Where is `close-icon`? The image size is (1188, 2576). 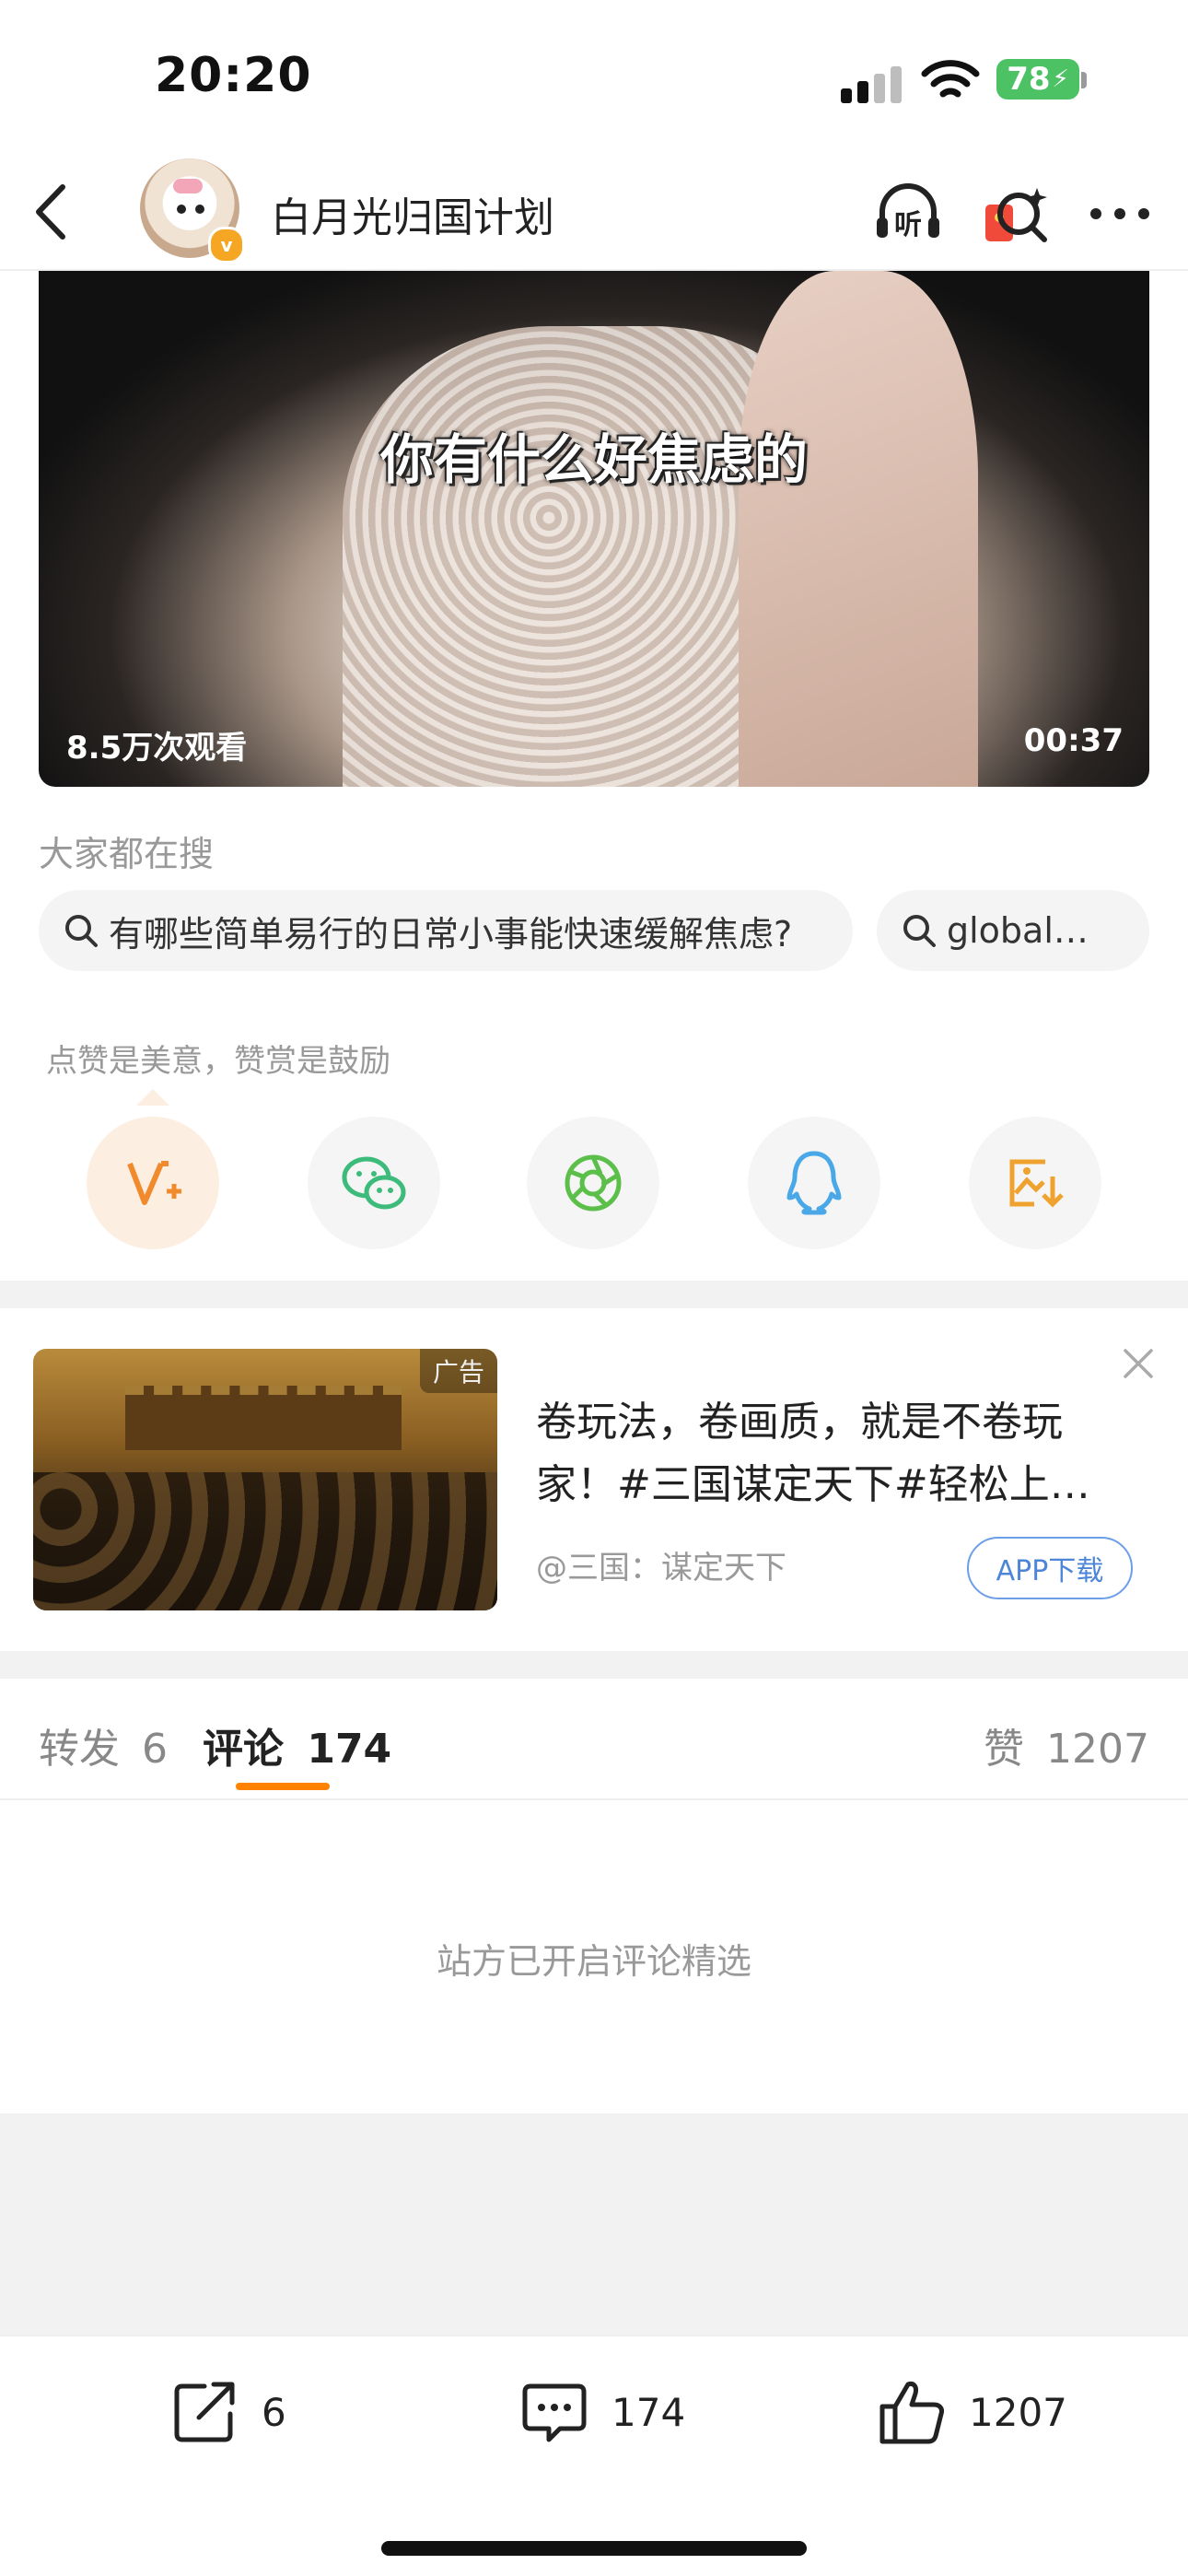
close-icon is located at coordinates (1138, 1363).